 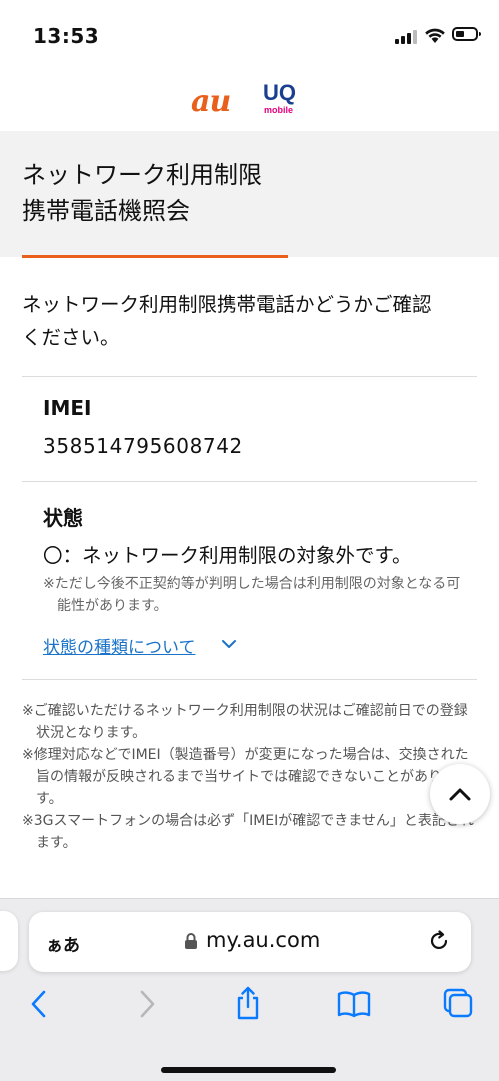 I want to click on share-icon, so click(x=248, y=1003).